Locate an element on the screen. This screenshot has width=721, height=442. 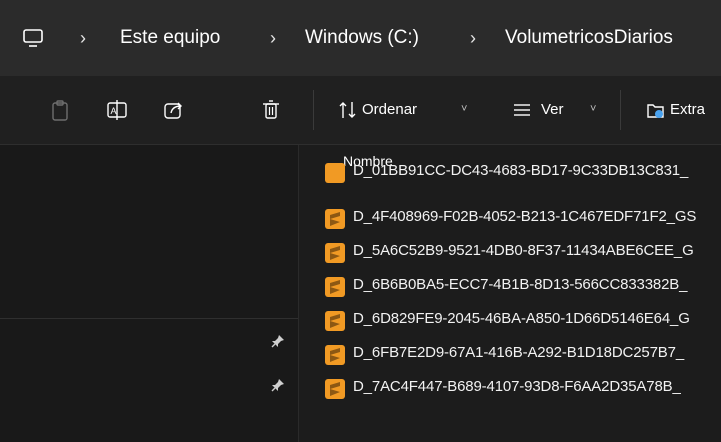
paste-icon is located at coordinates (60, 110).